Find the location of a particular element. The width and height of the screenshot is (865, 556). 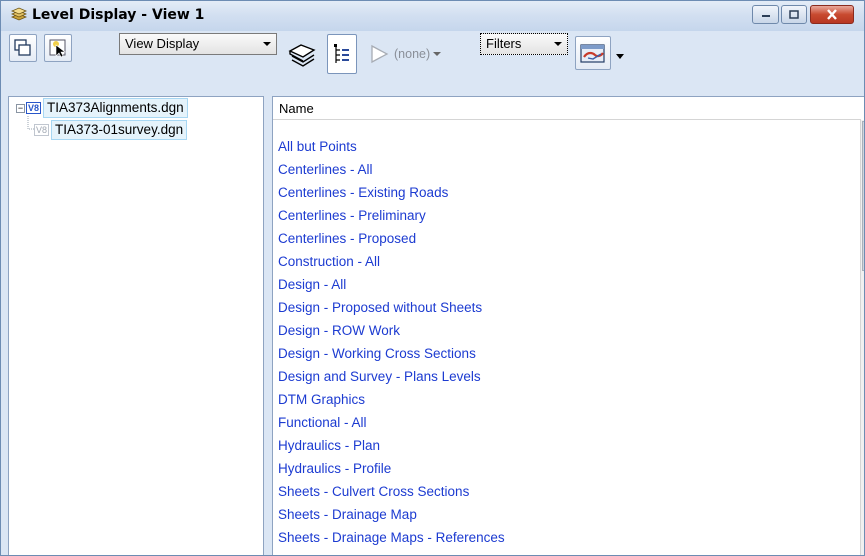

tree-view-icon is located at coordinates (341, 53).